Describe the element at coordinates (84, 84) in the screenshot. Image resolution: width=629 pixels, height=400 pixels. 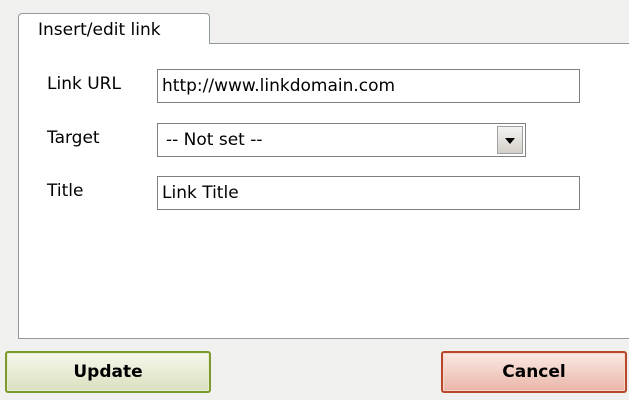
I see `link-url-label: Link URL` at that location.